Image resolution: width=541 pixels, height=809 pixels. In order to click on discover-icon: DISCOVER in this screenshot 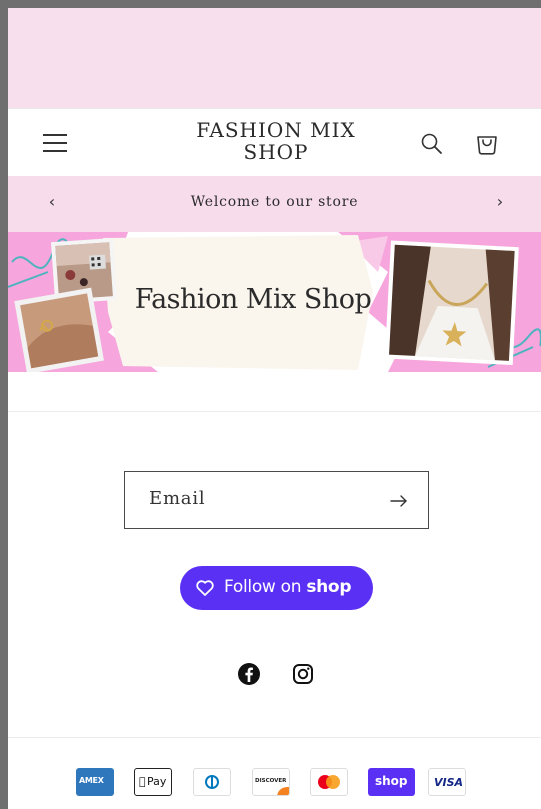, I will do `click(271, 782)`.